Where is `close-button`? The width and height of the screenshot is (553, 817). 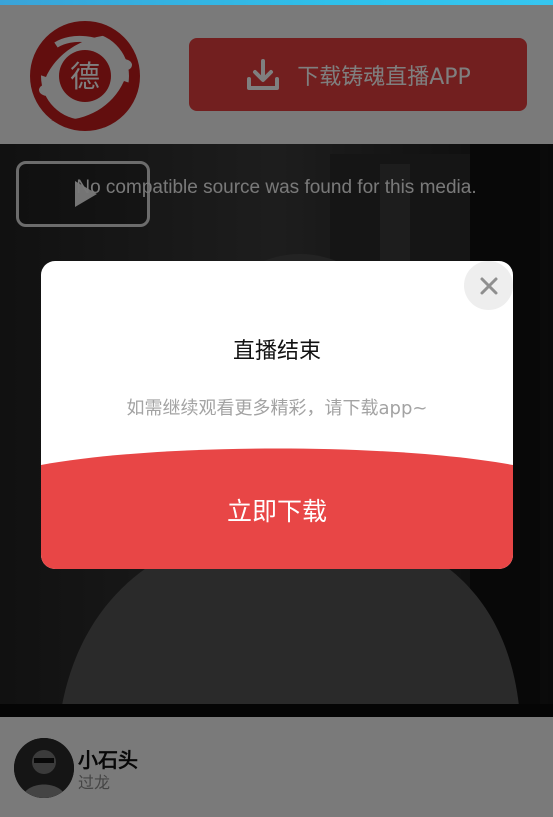 close-button is located at coordinates (488, 285).